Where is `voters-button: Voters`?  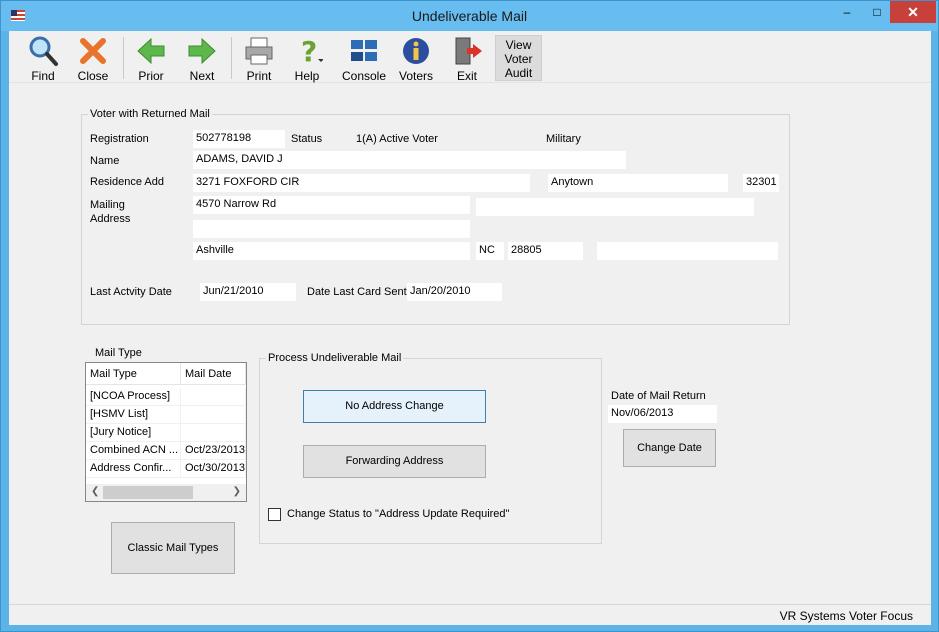 voters-button: Voters is located at coordinates (416, 58).